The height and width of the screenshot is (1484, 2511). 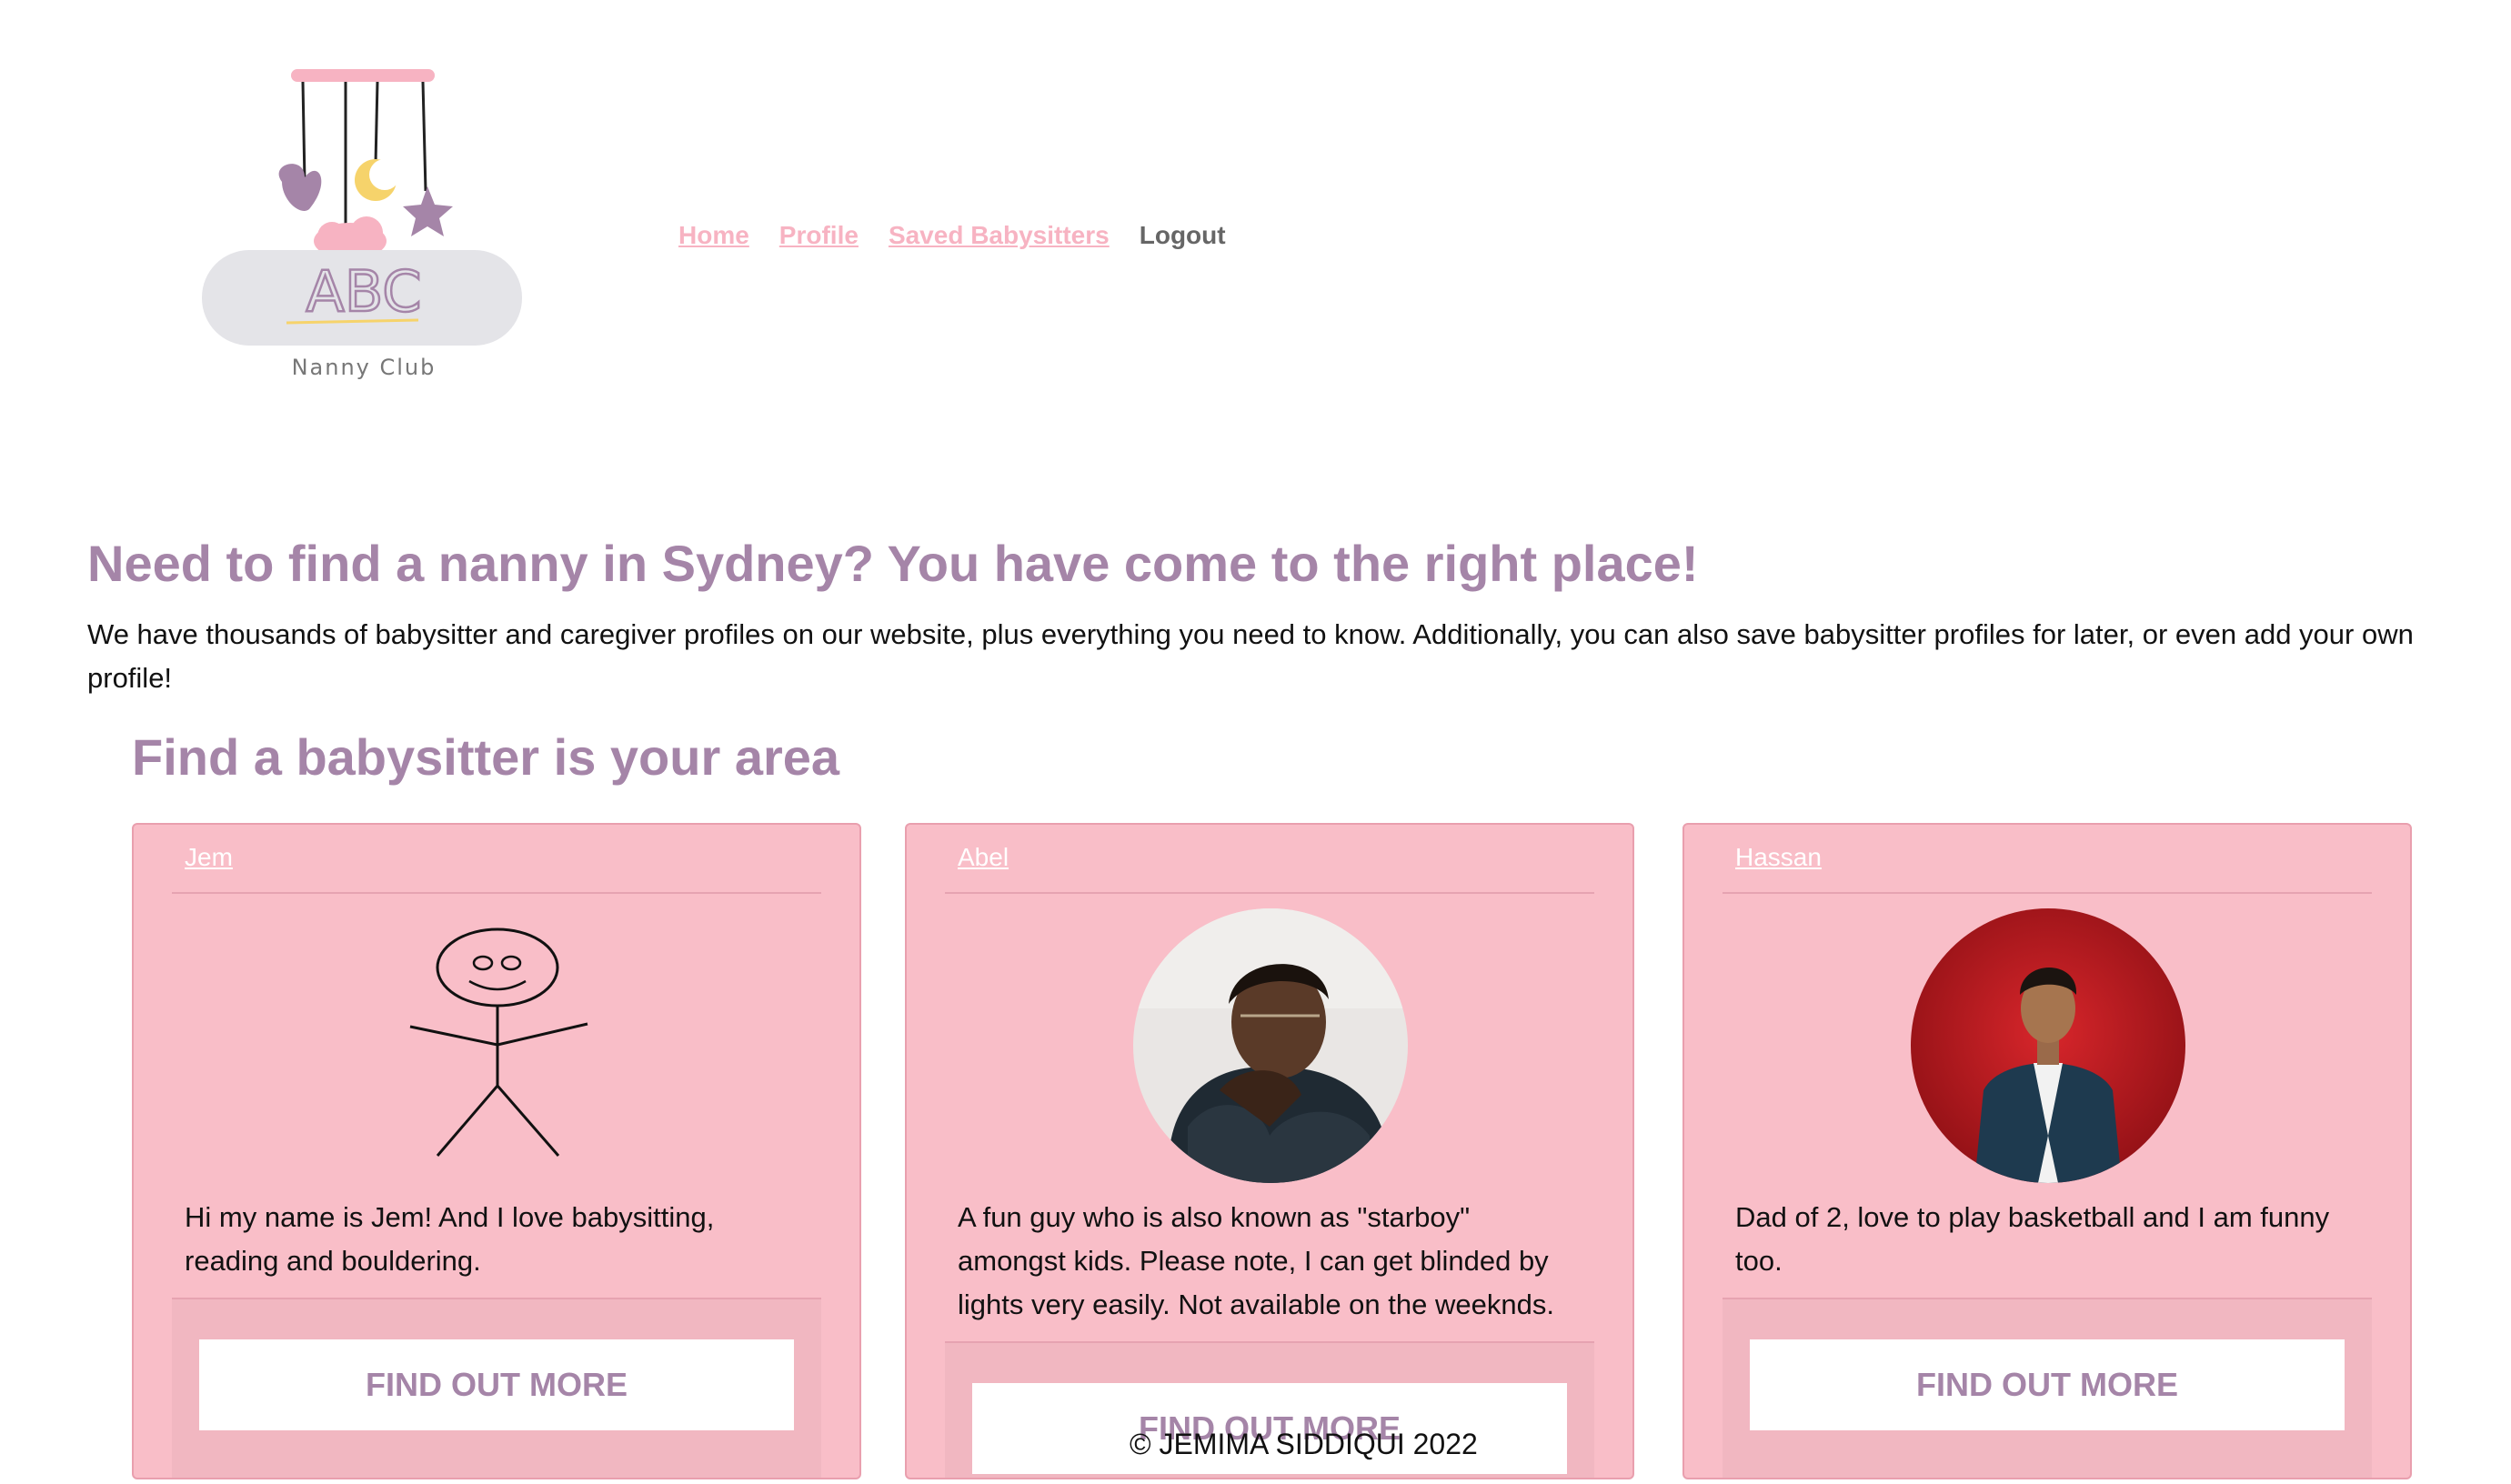 What do you see at coordinates (819, 235) in the screenshot?
I see `nav-profile-link: Profile` at bounding box center [819, 235].